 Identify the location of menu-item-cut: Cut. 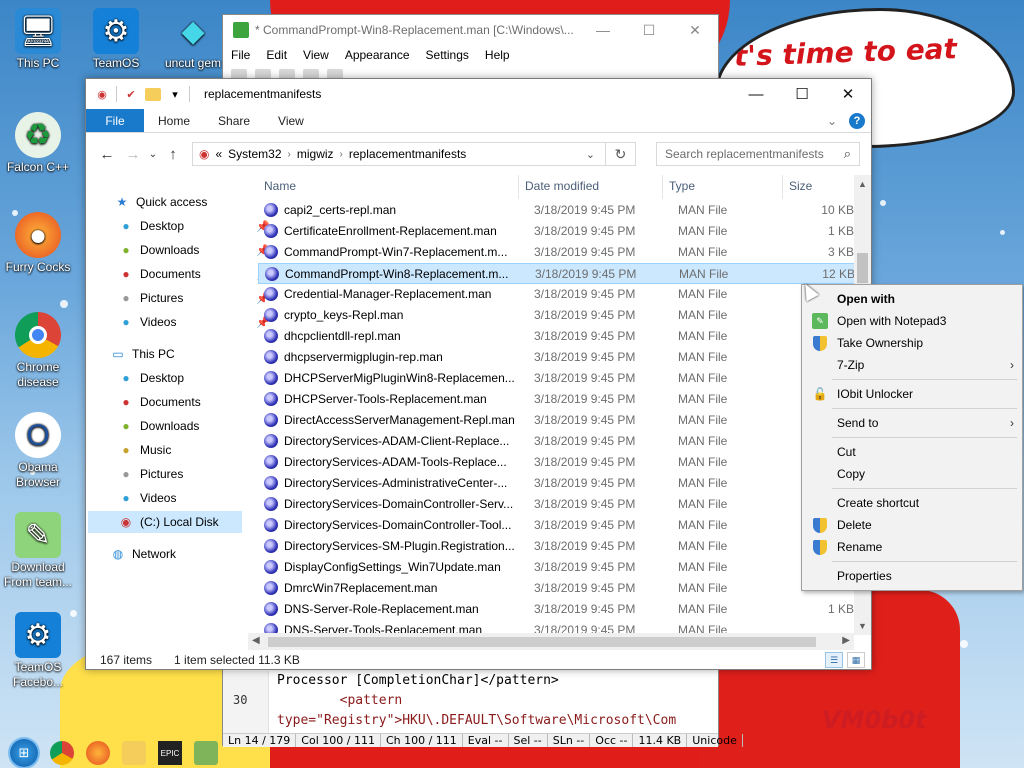
(912, 452).